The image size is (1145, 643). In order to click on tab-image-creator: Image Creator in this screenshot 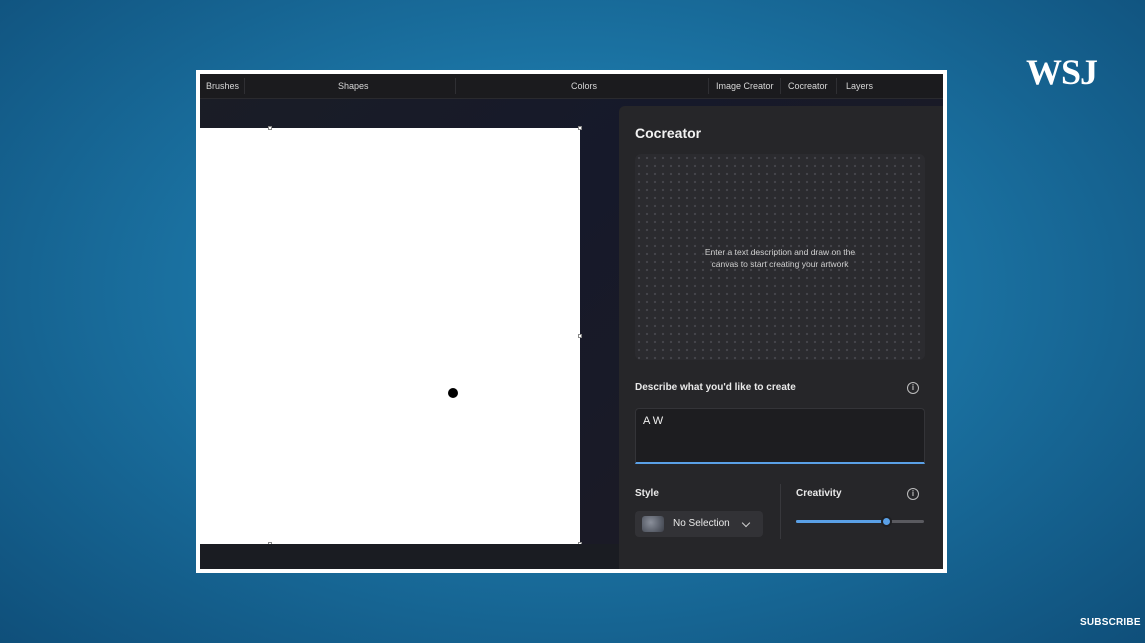, I will do `click(745, 86)`.